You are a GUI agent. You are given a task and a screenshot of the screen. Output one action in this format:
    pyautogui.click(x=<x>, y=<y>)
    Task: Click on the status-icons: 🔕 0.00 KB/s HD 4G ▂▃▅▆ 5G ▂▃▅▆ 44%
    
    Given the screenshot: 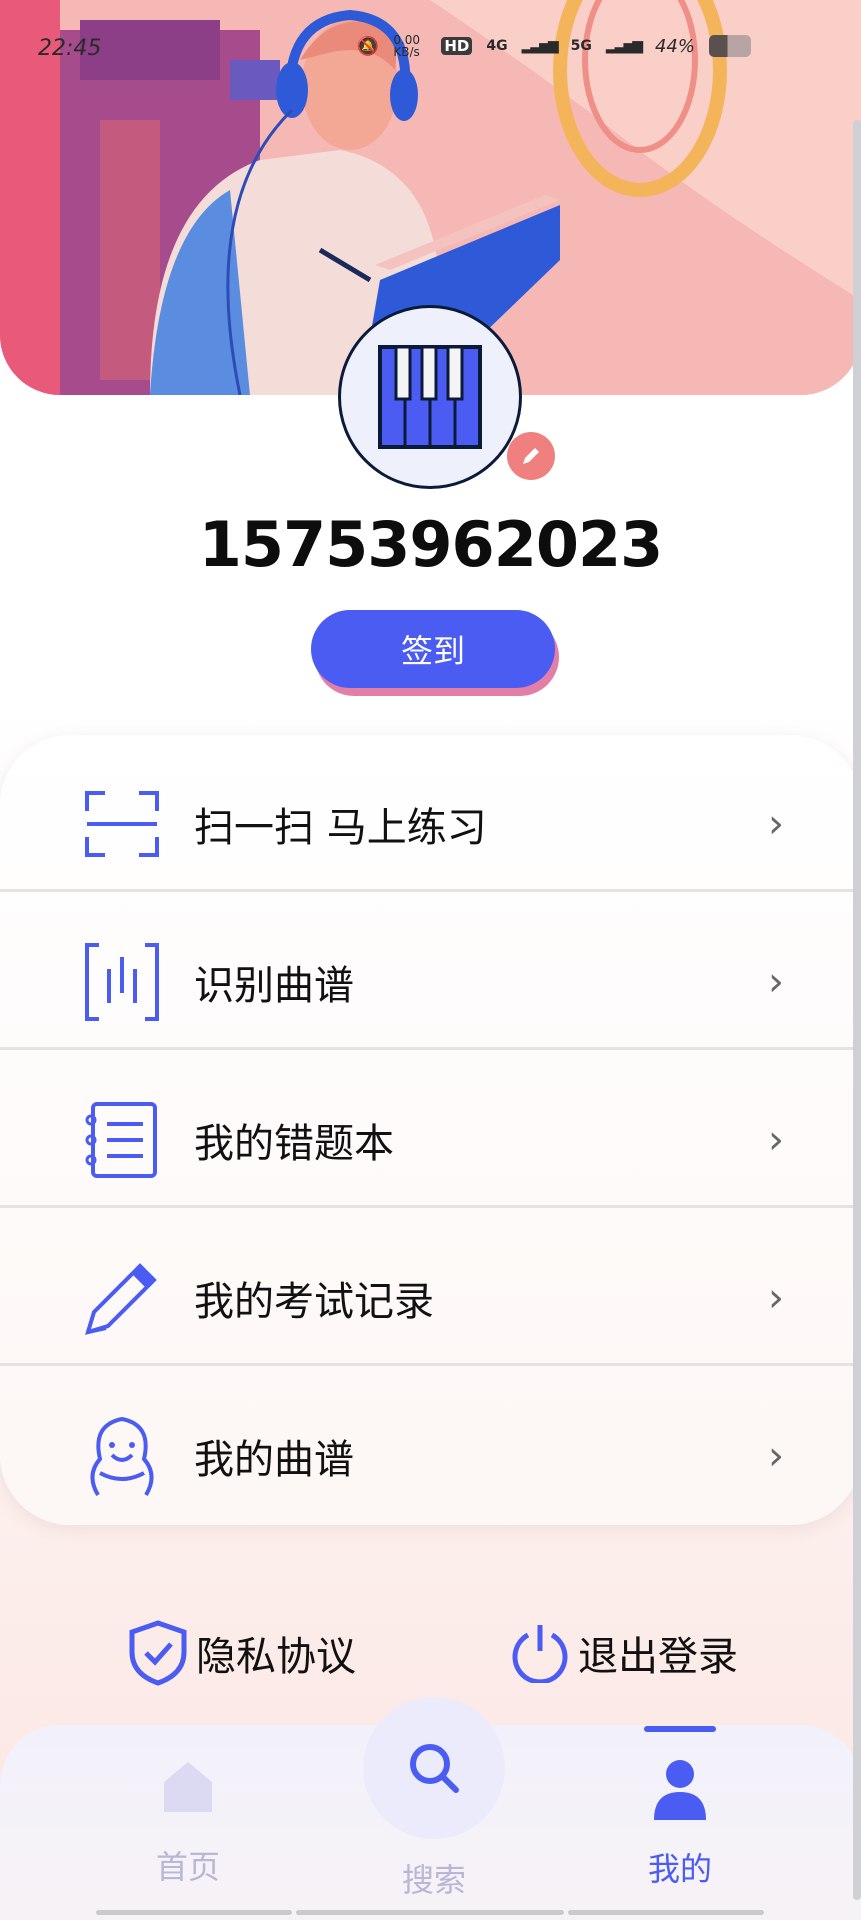 What is the action you would take?
    pyautogui.click(x=554, y=46)
    